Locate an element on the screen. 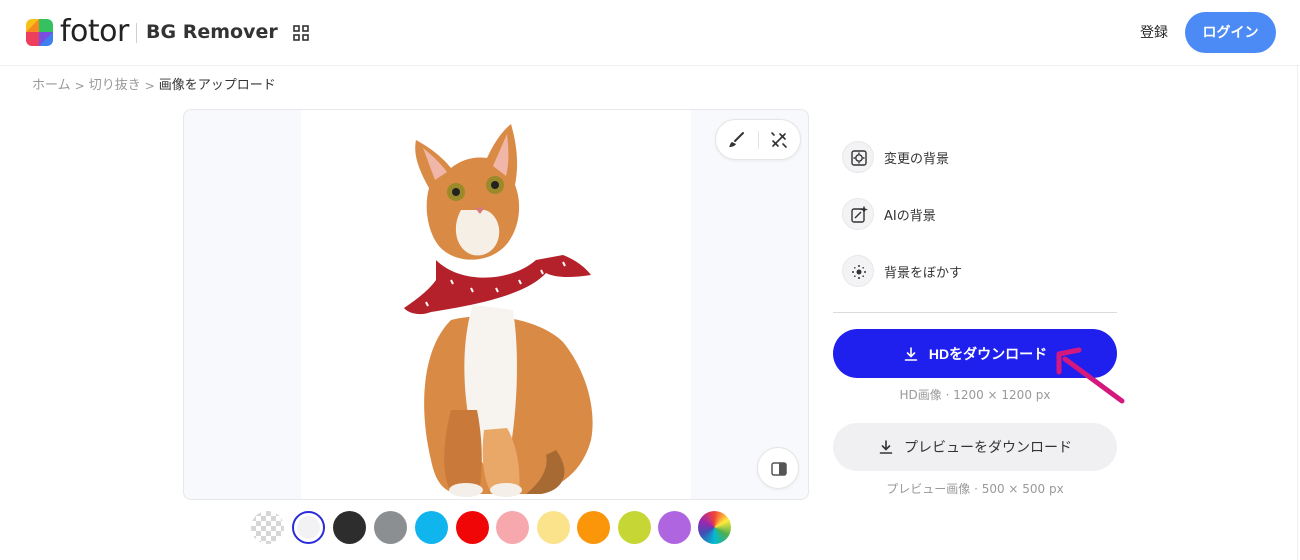 This screenshot has width=1300, height=560. breadcrumb: ホーム > 切り抜き > 画像をアップロード is located at coordinates (154, 86).